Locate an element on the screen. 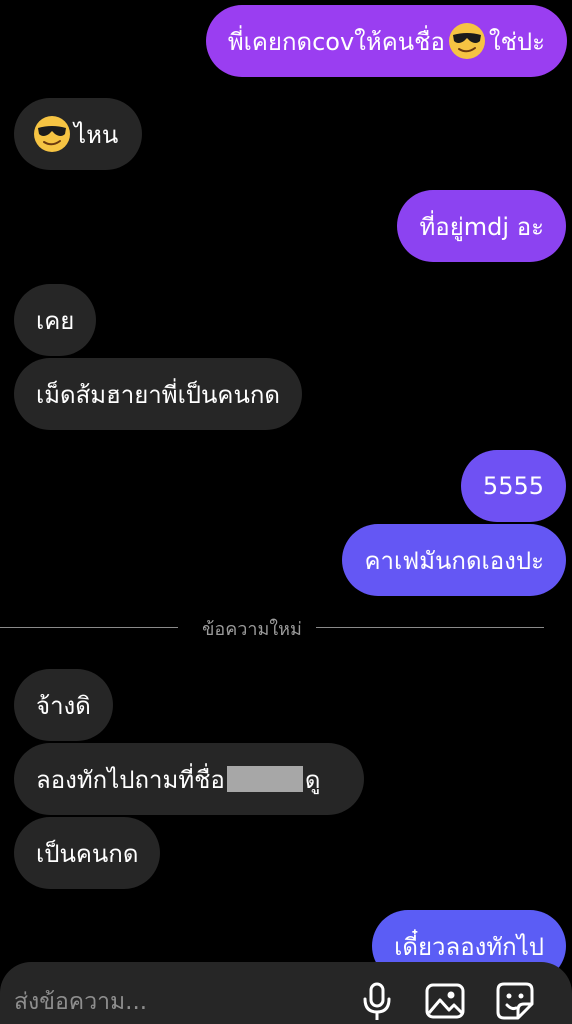  message-text: พี่เคยกดcovให้คนชื่อ is located at coordinates (336, 41).